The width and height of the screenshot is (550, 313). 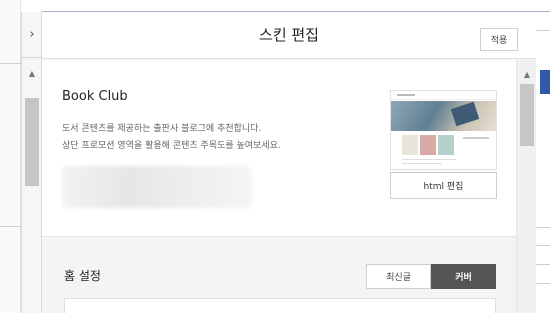 What do you see at coordinates (499, 39) in the screenshot?
I see `apply-button: 적용` at bounding box center [499, 39].